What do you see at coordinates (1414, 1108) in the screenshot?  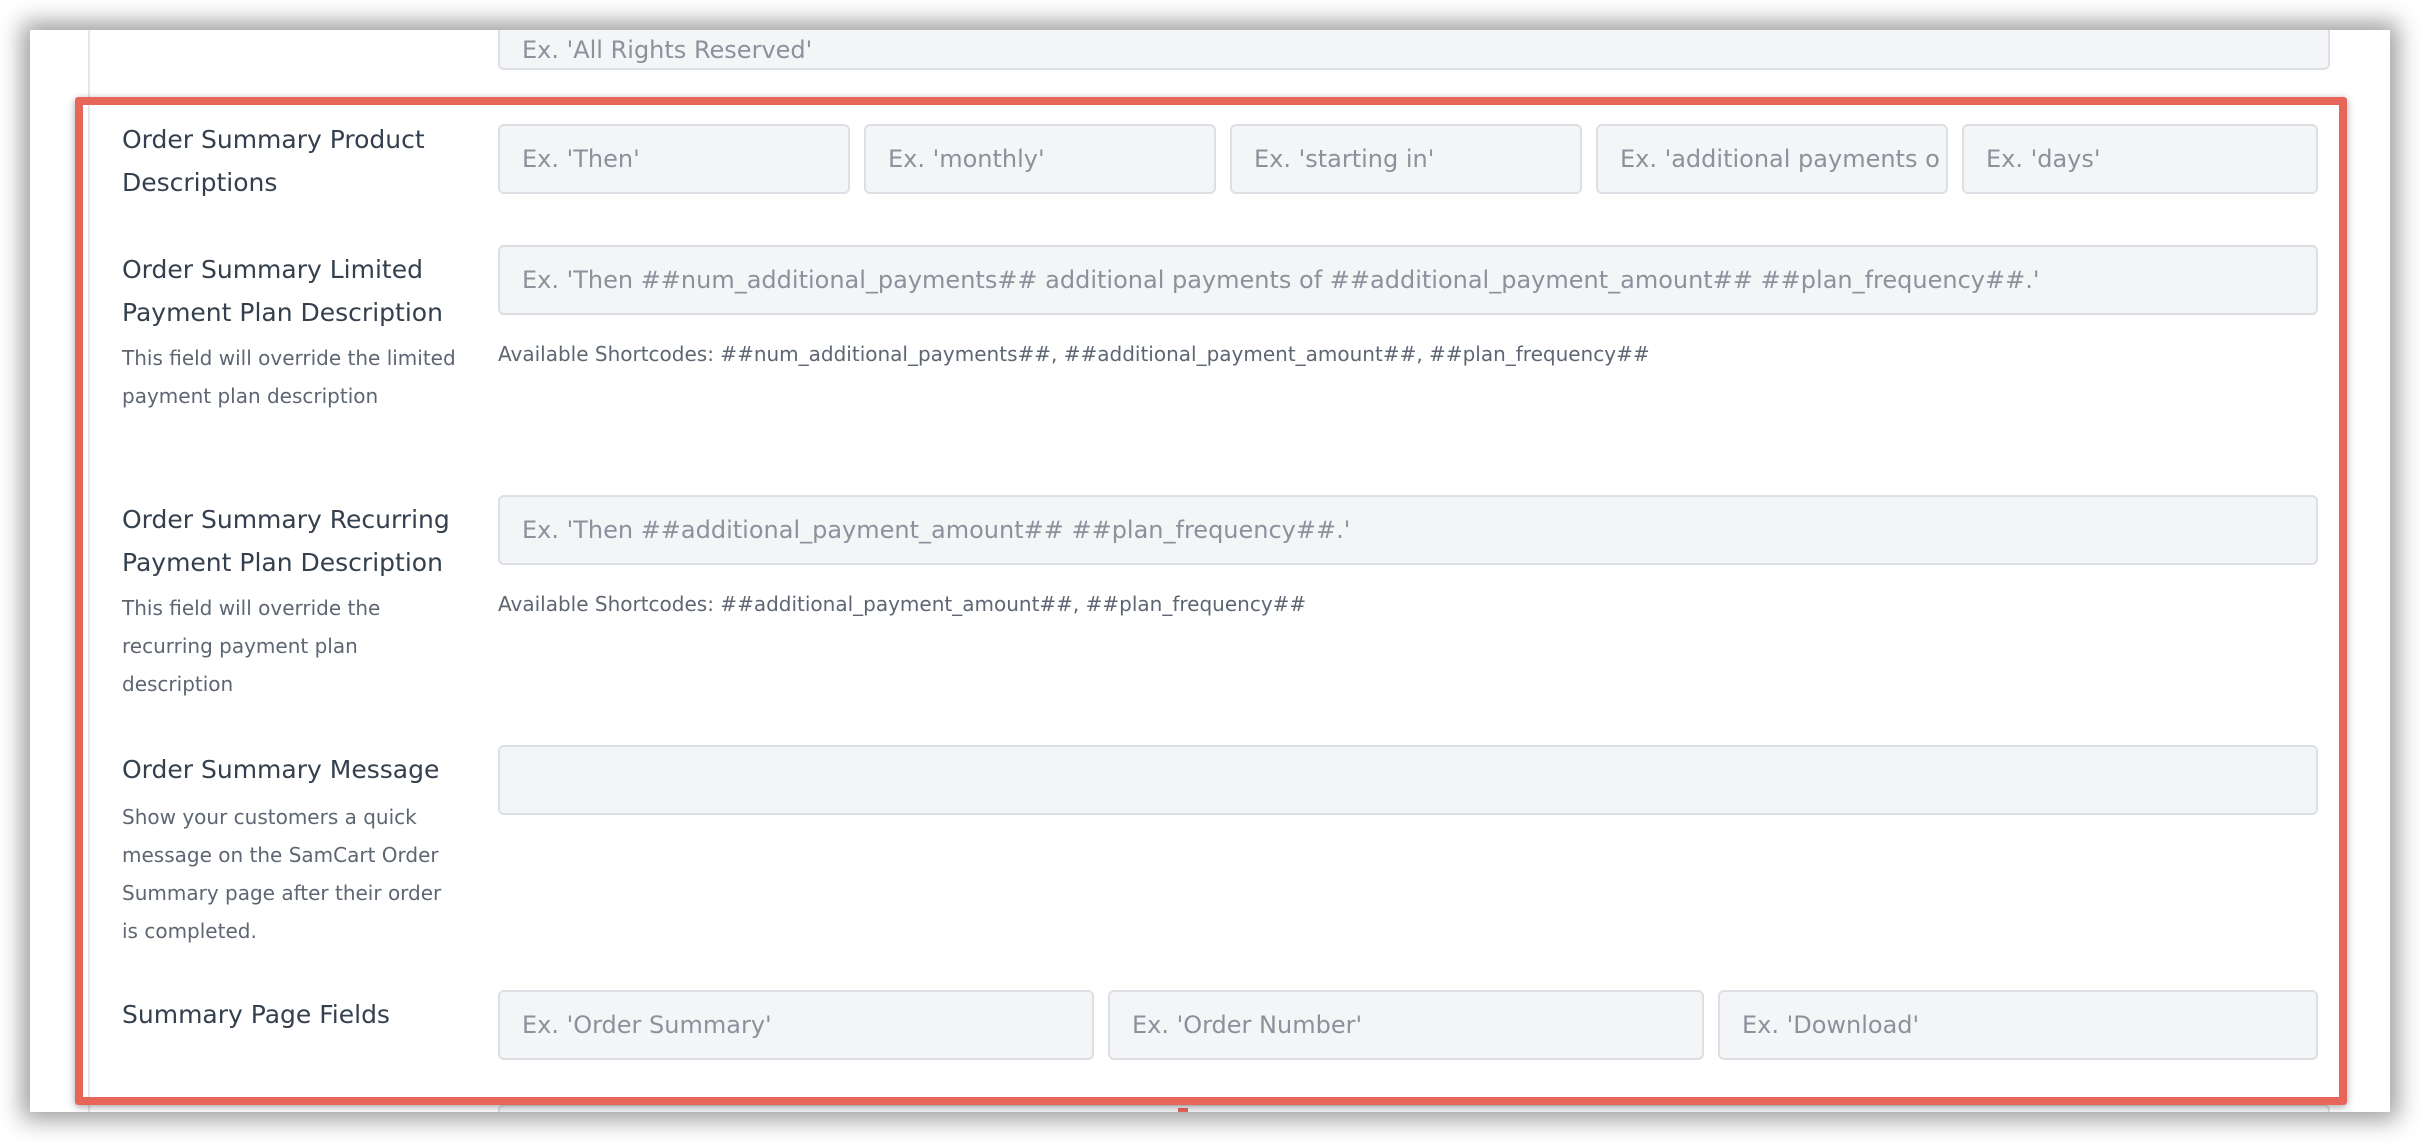 I see `next-field-input` at bounding box center [1414, 1108].